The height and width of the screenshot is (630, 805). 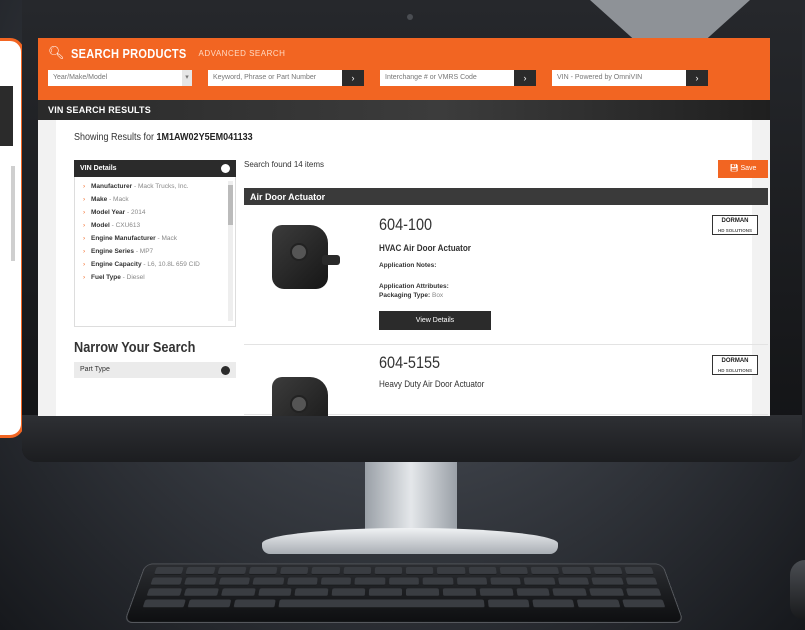 What do you see at coordinates (447, 78) in the screenshot?
I see `interchange-input: Interchange # or VMRS Code` at bounding box center [447, 78].